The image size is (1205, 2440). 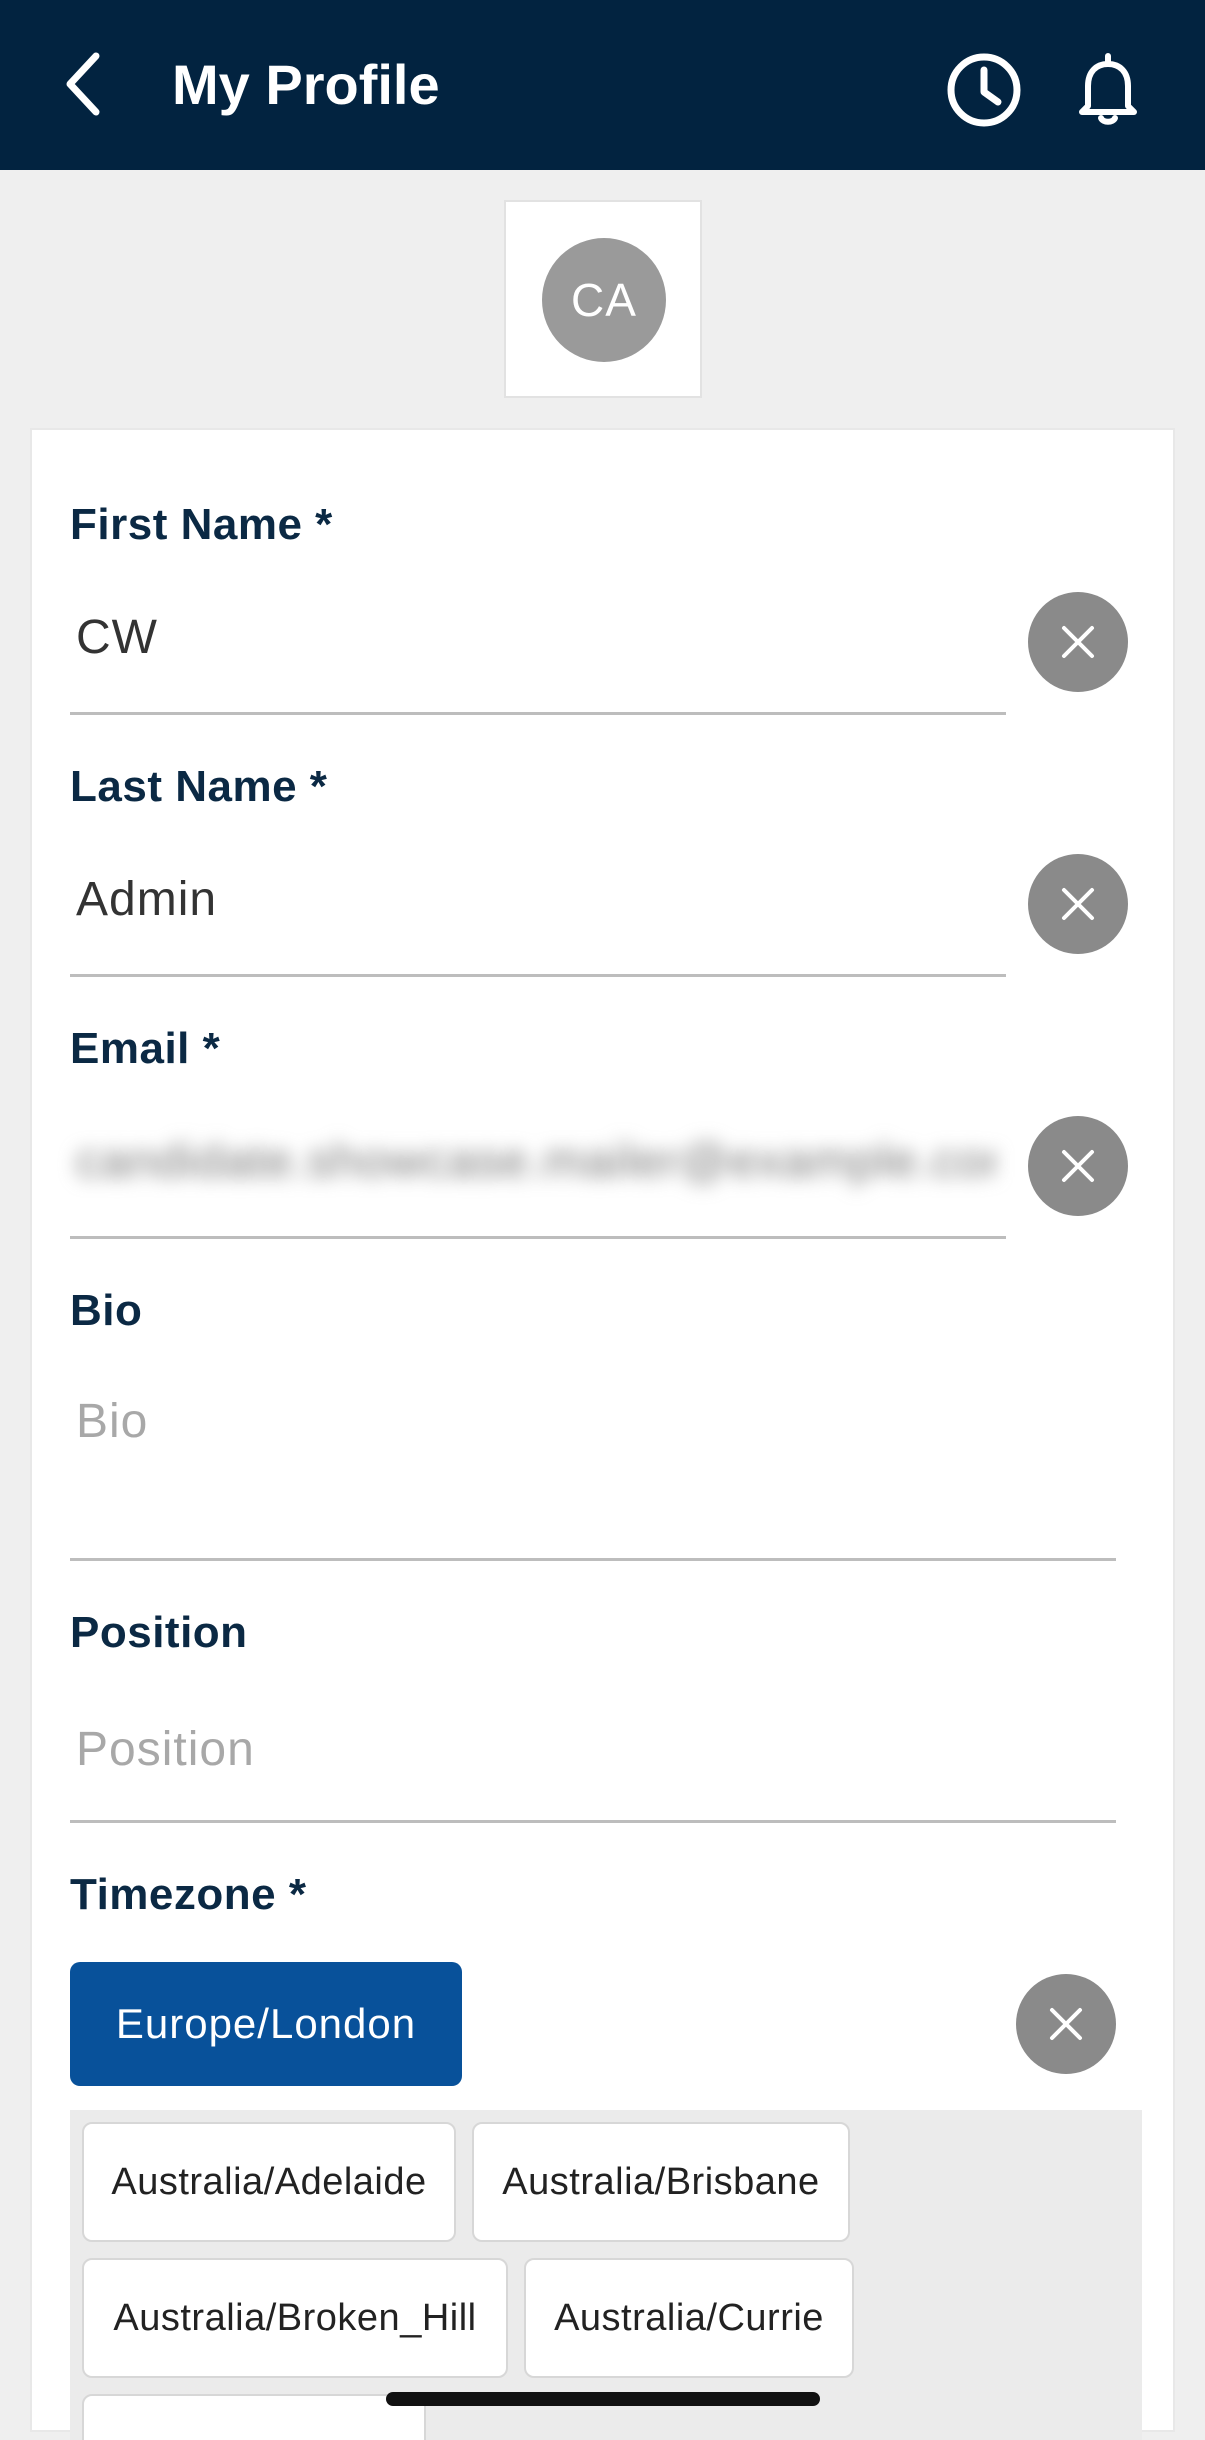 What do you see at coordinates (199, 786) in the screenshot?
I see `last-name-label: Last Name *` at bounding box center [199, 786].